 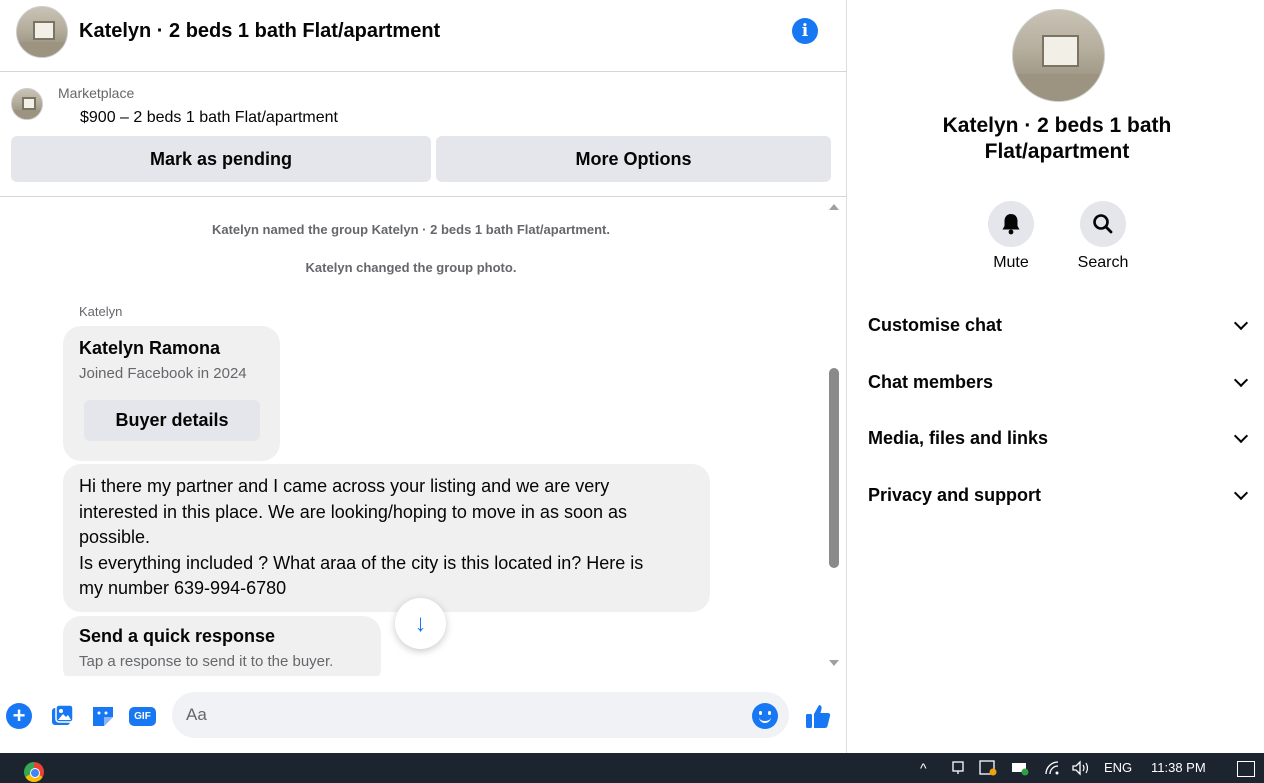 What do you see at coordinates (183, 588) in the screenshot?
I see `message-line: my number 639-994-6780` at bounding box center [183, 588].